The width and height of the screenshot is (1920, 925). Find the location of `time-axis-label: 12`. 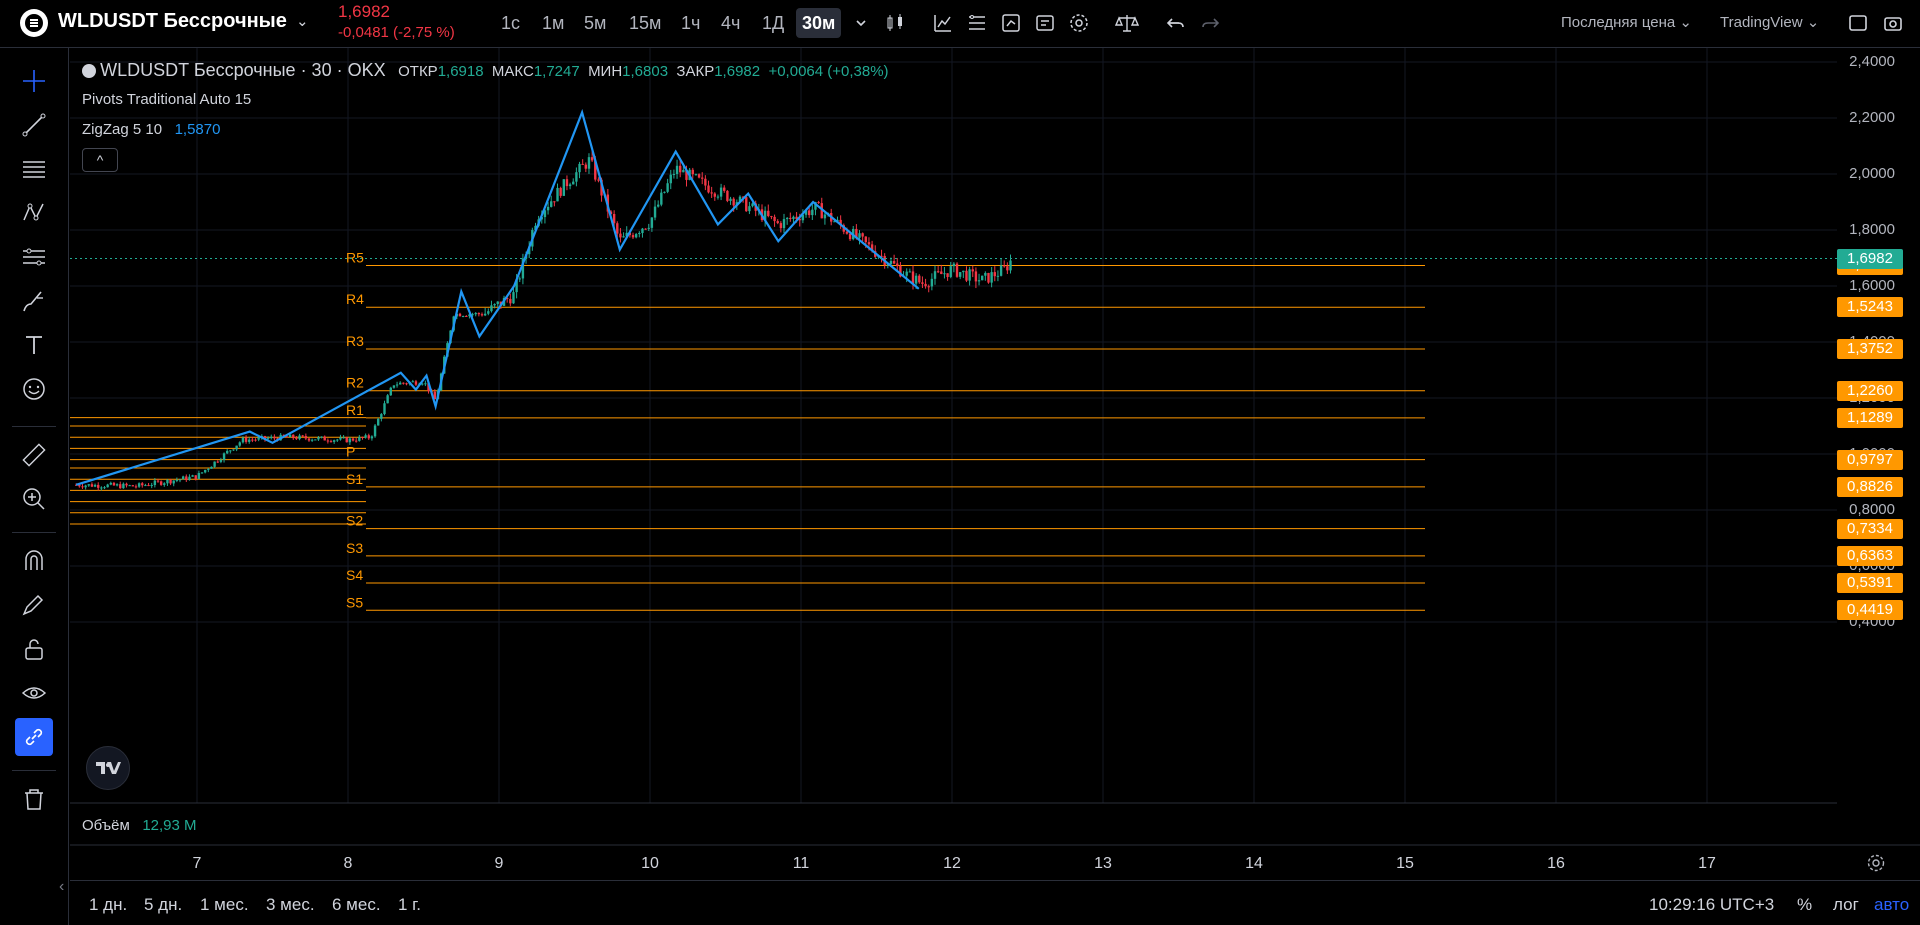

time-axis-label: 12 is located at coordinates (952, 863).